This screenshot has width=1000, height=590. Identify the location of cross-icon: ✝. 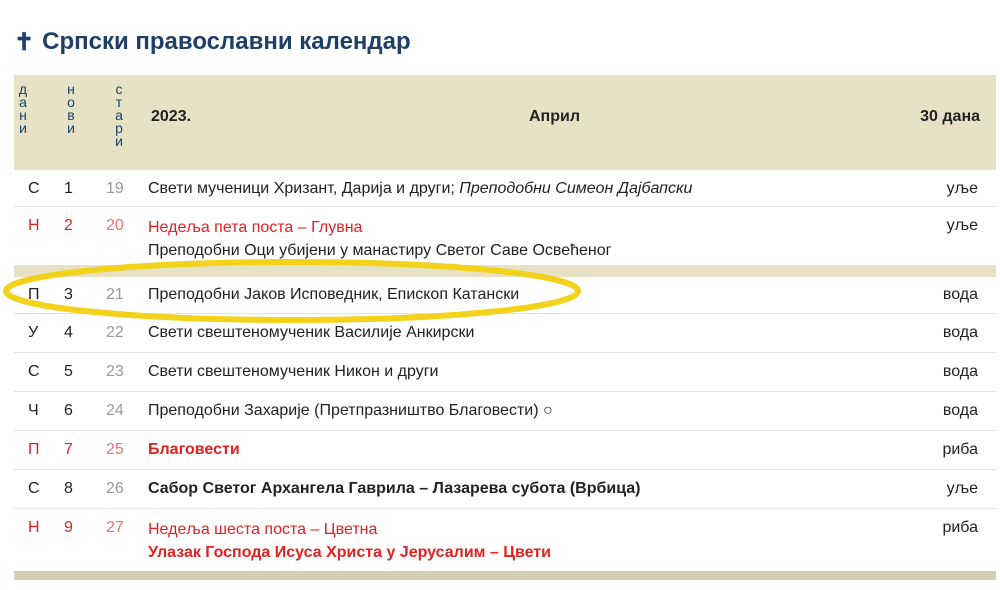
(24, 42).